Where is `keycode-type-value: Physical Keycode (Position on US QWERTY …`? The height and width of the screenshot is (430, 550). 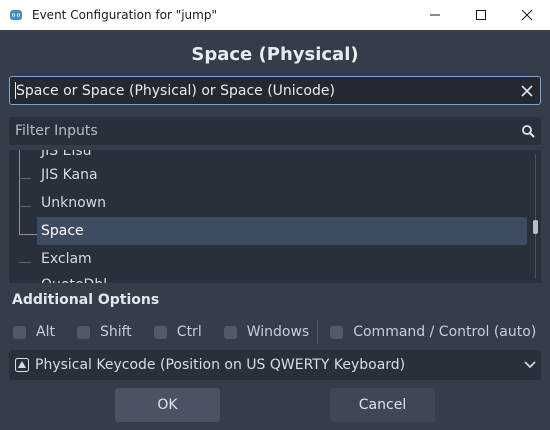
keycode-type-value: Physical Keycode (Position on US QWERTY … is located at coordinates (220, 365).